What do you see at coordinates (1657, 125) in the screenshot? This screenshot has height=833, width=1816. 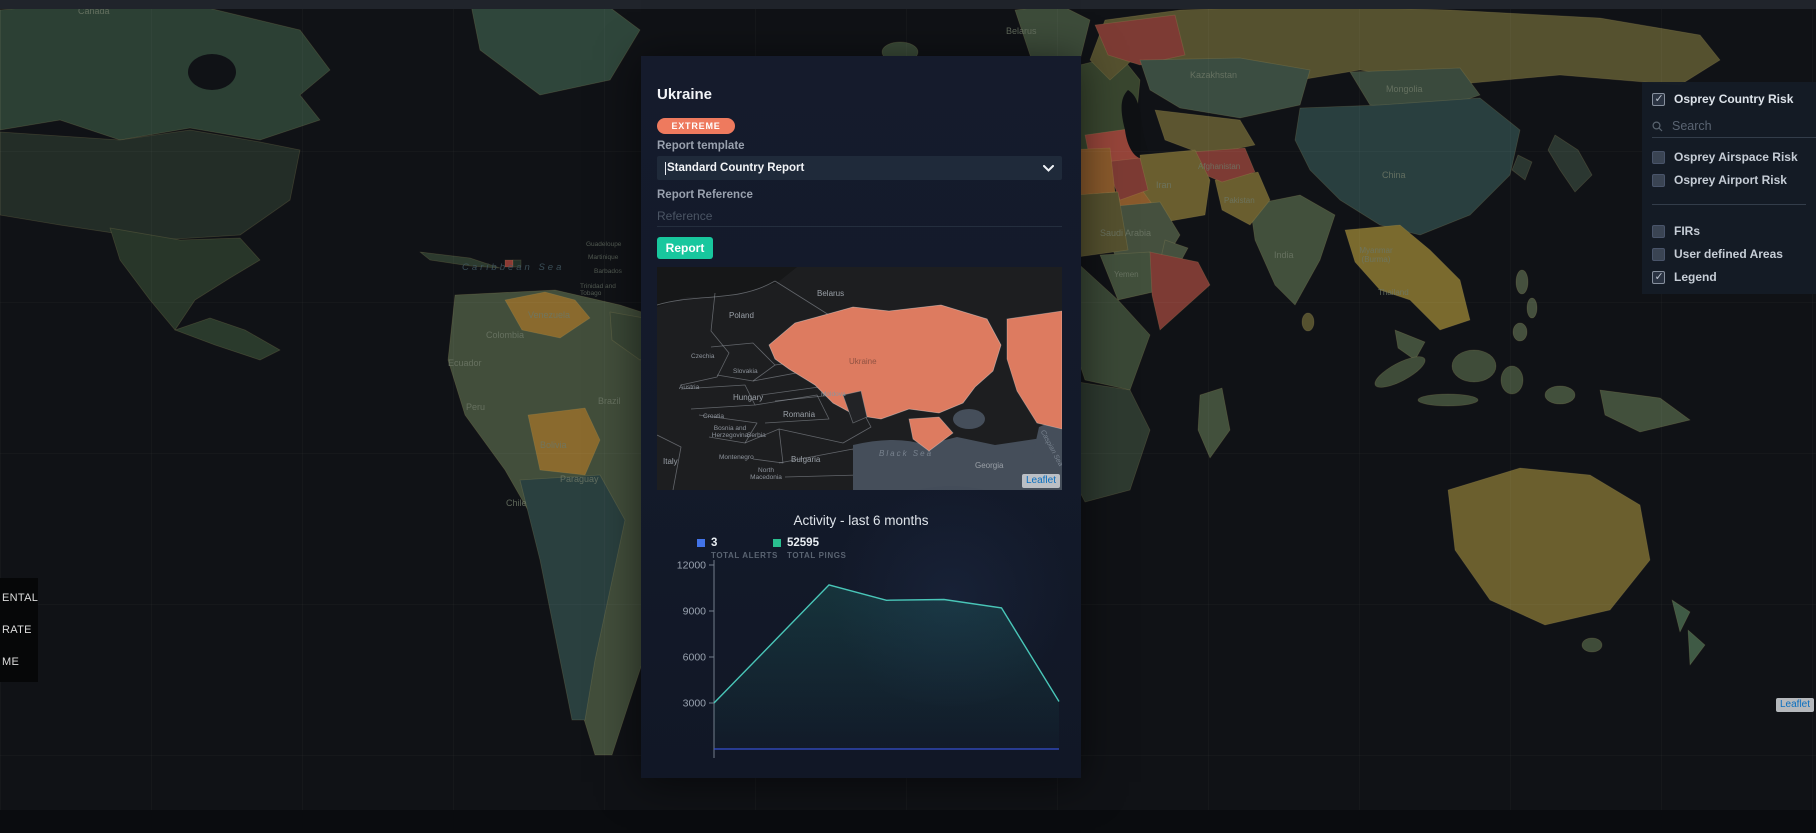 I see `search-icon` at bounding box center [1657, 125].